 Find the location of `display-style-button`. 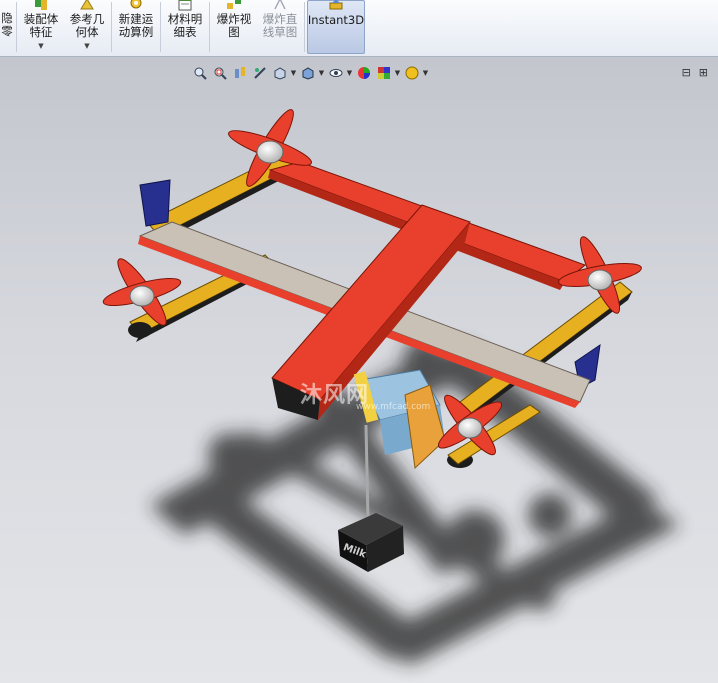

display-style-button is located at coordinates (307, 73).